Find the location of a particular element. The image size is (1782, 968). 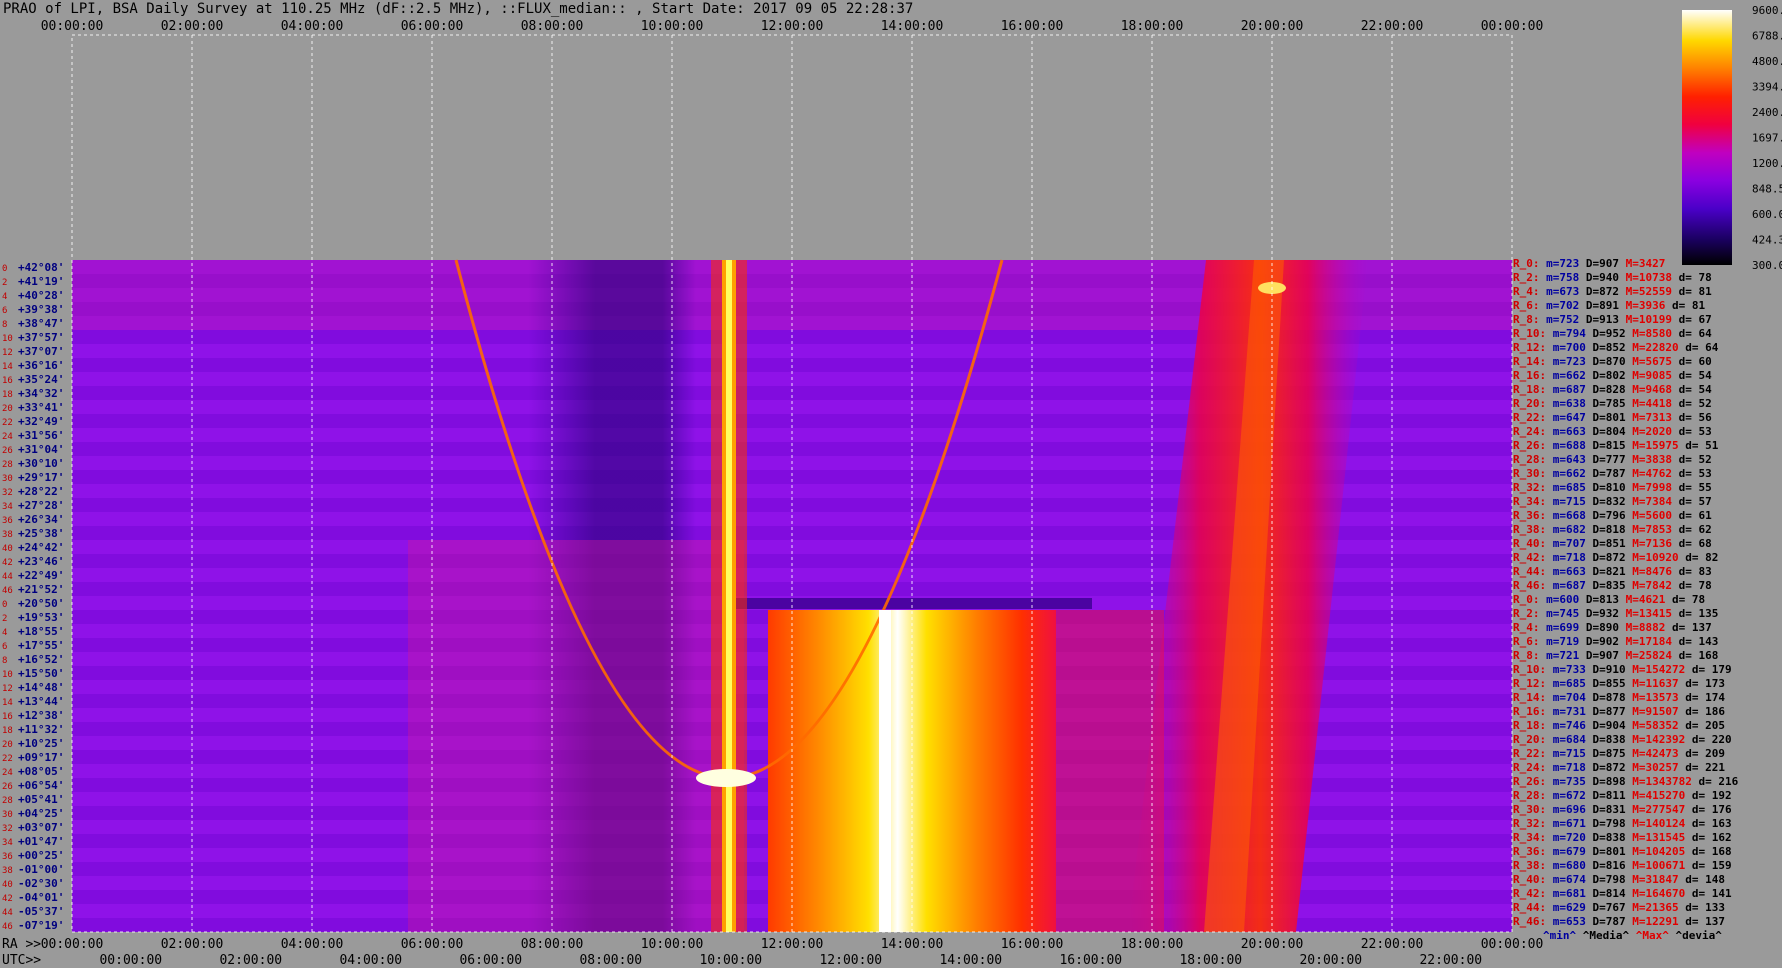

declination-label: +36°16' is located at coordinates (41, 365).